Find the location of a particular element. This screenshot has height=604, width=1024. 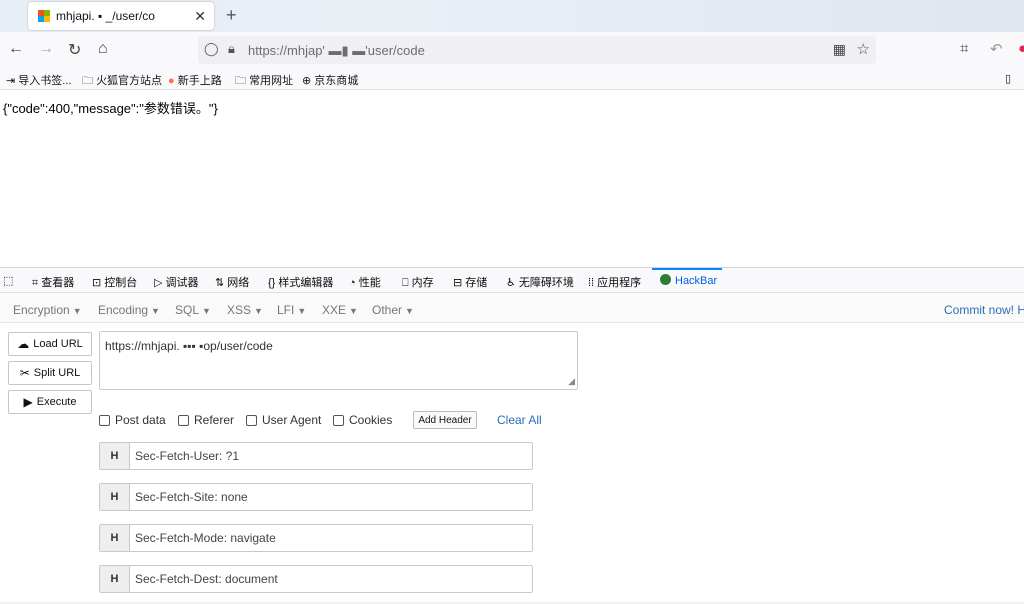

reload-icon: ↻ is located at coordinates (74, 50).